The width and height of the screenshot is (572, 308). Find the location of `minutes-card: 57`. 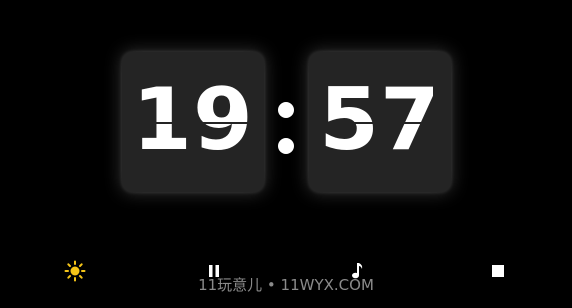

minutes-card: 57 is located at coordinates (380, 122).